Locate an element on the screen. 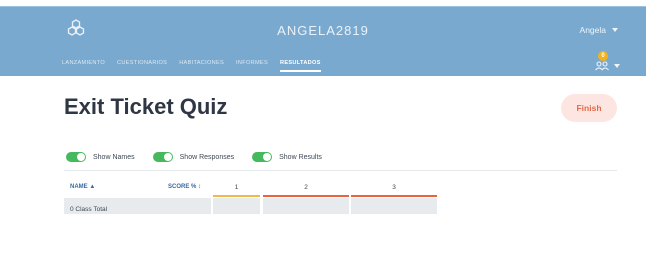 This screenshot has height=278, width=646. results-table: NAME ▲ SCORE % ↕ 1 2 3 0 Class Total is located at coordinates (251, 199).